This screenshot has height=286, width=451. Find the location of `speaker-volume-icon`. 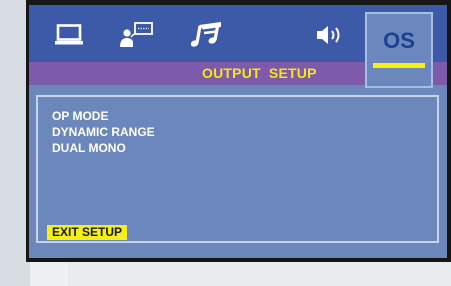

speaker-volume-icon is located at coordinates (328, 35).